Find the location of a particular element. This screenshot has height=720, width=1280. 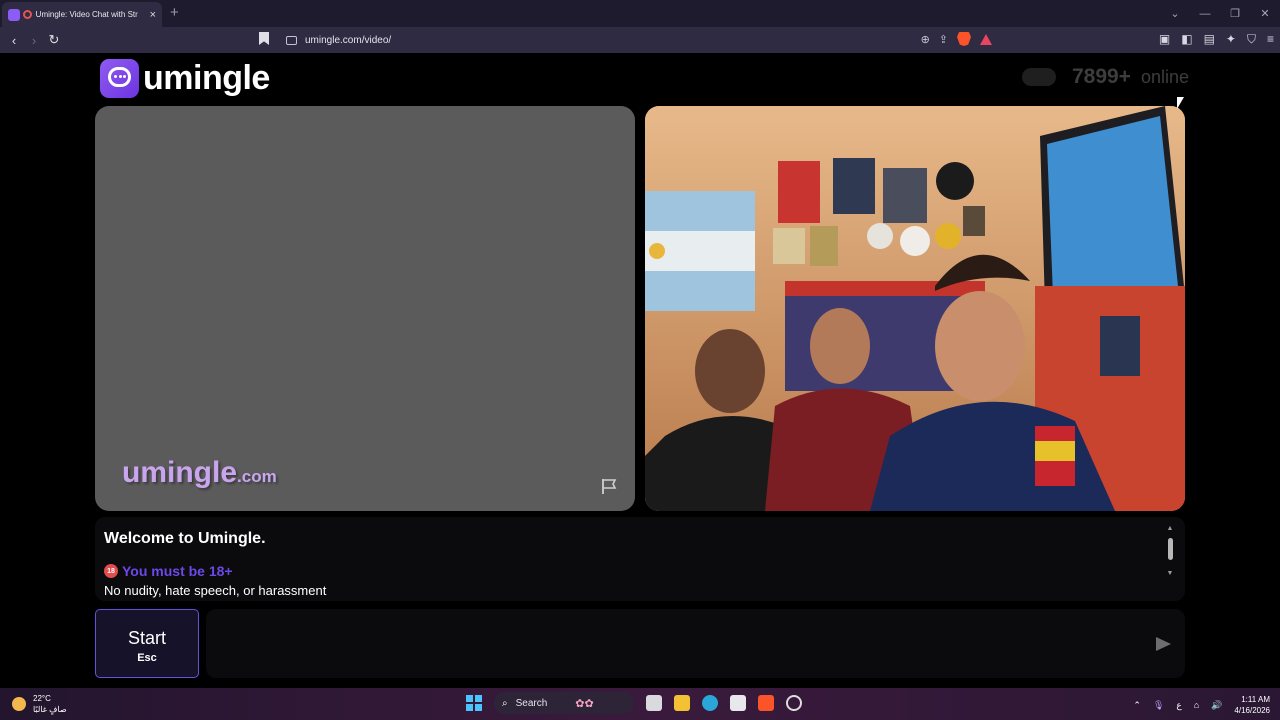

edge-icon is located at coordinates (710, 703).